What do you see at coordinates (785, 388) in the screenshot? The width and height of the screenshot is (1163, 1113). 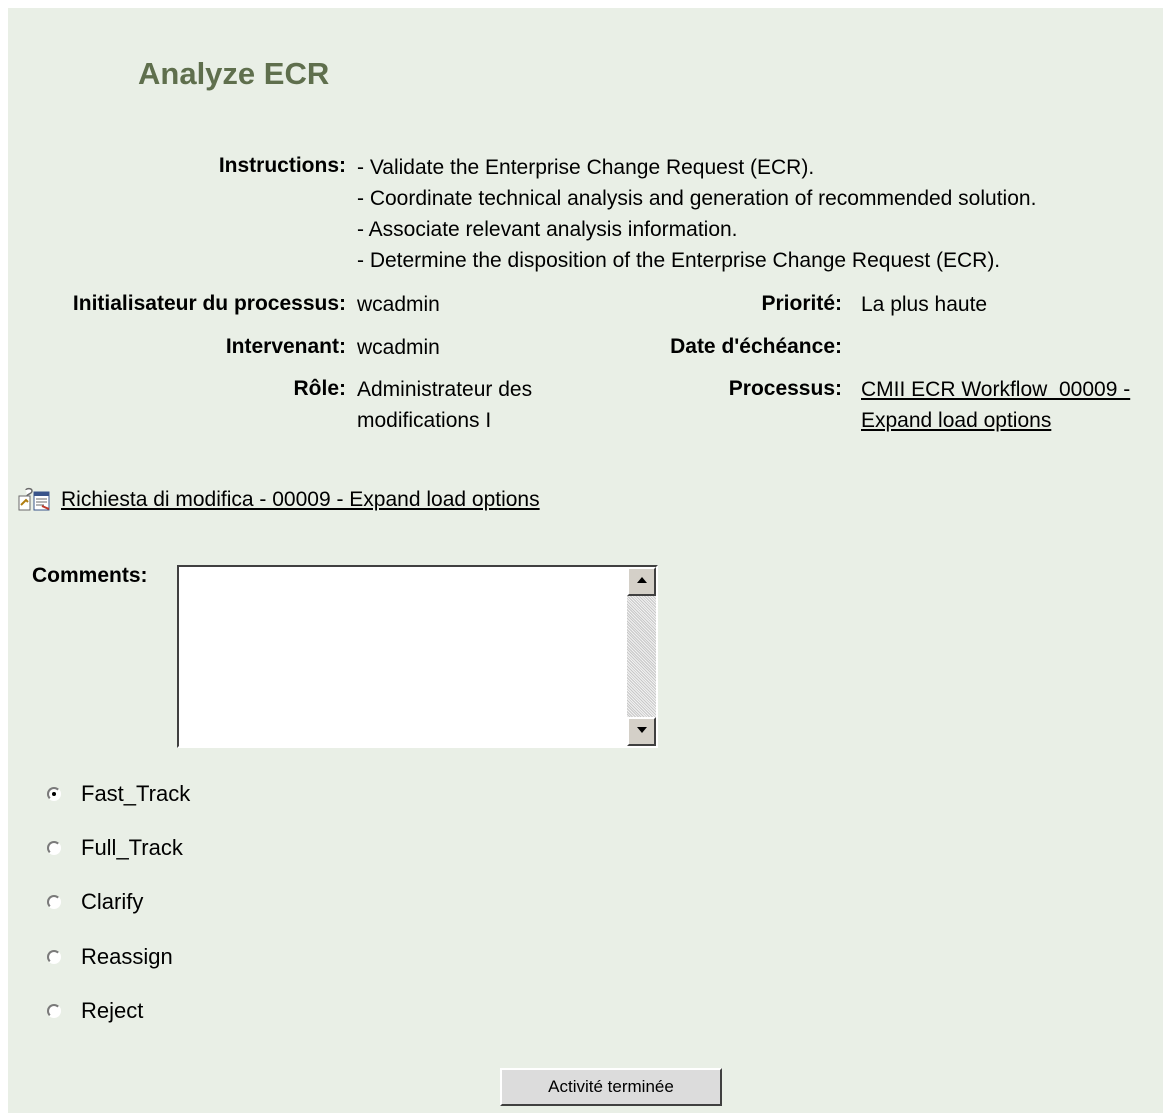 I see `process-label: Processus:` at bounding box center [785, 388].